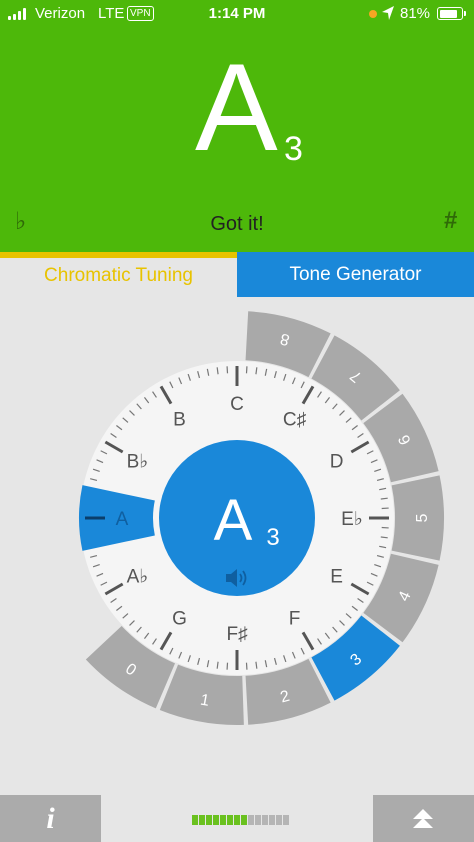  Describe the element at coordinates (236, 108) in the screenshot. I see `detected-note: A` at that location.